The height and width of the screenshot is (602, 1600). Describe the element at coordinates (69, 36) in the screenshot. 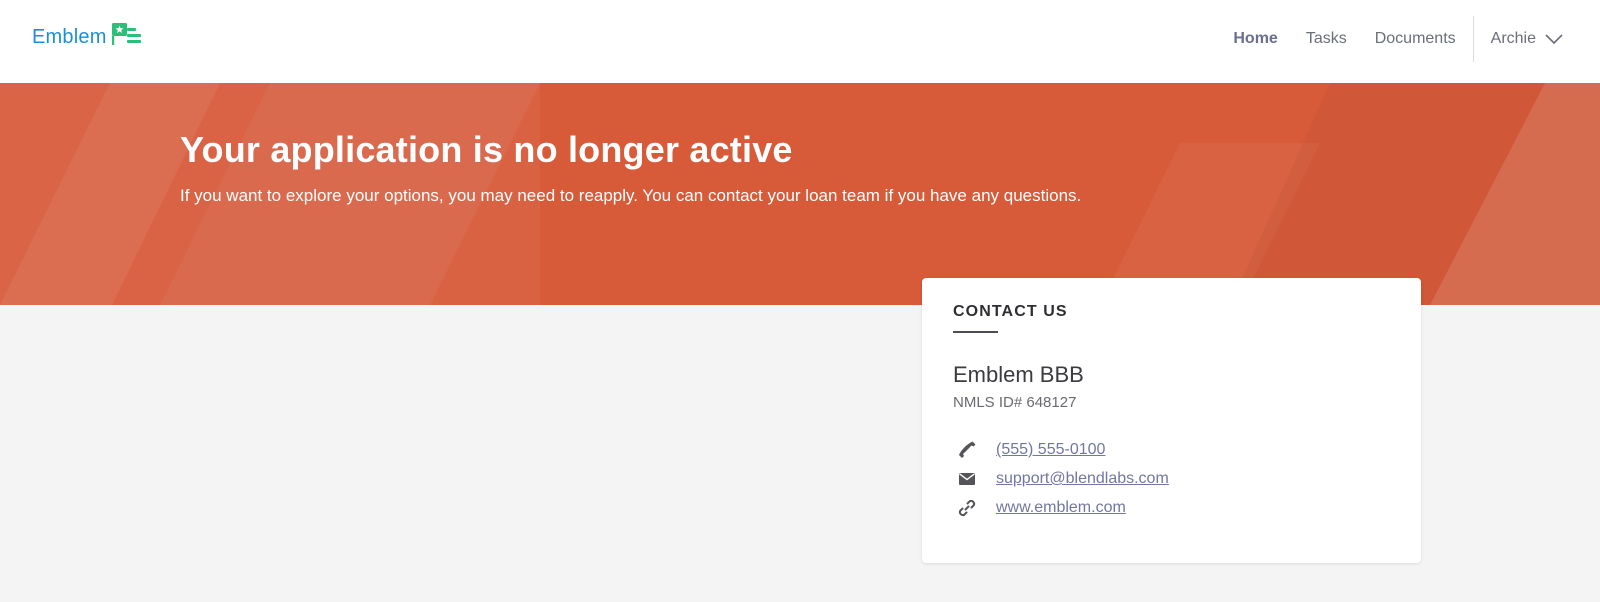

I see `logo-text: Emblem` at that location.